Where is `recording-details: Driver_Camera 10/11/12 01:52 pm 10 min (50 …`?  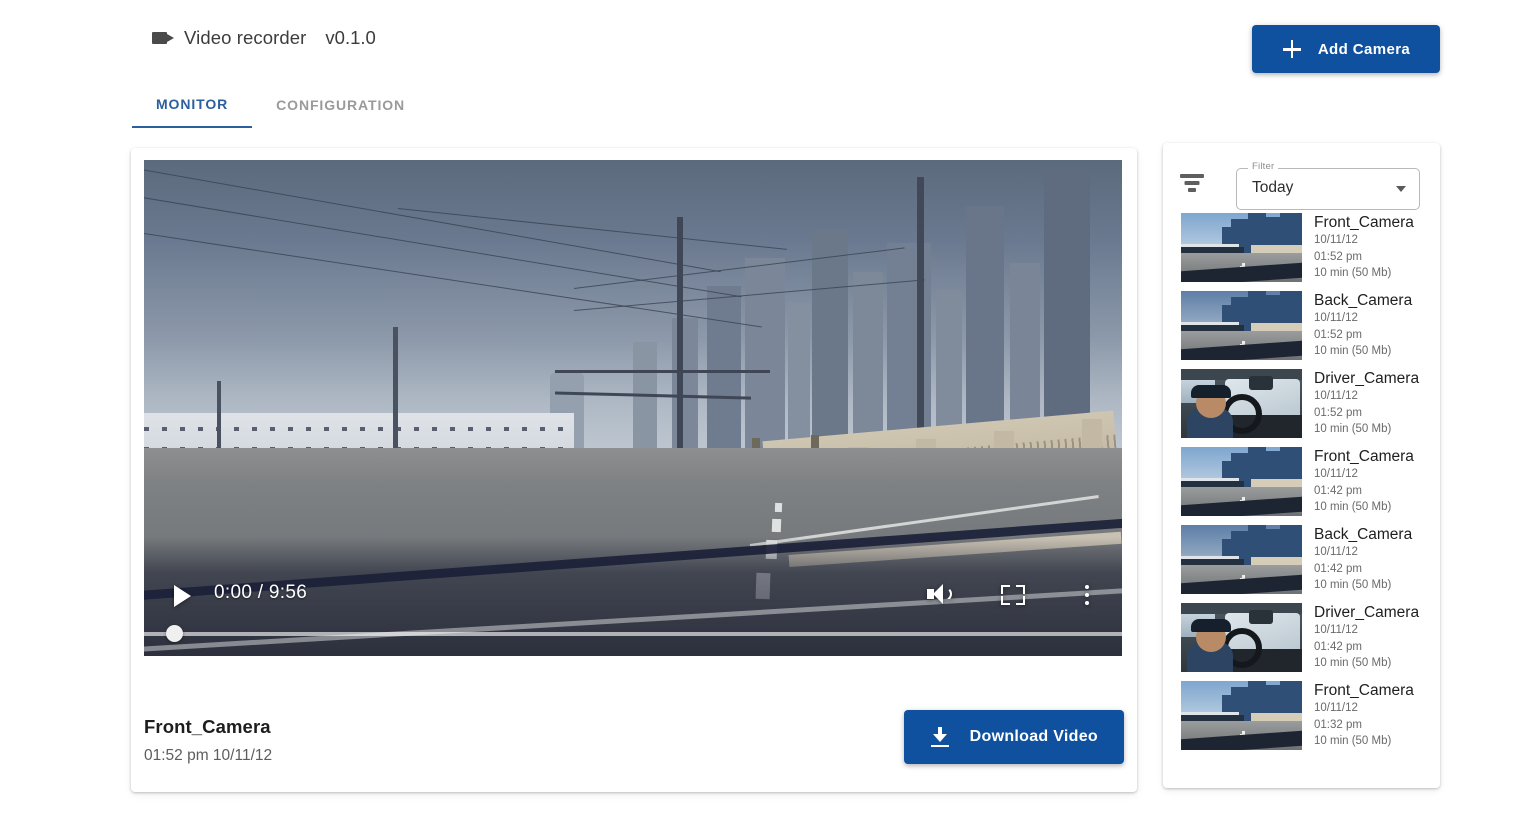 recording-details: Driver_Camera 10/11/12 01:52 pm 10 min (50 … is located at coordinates (1366, 403).